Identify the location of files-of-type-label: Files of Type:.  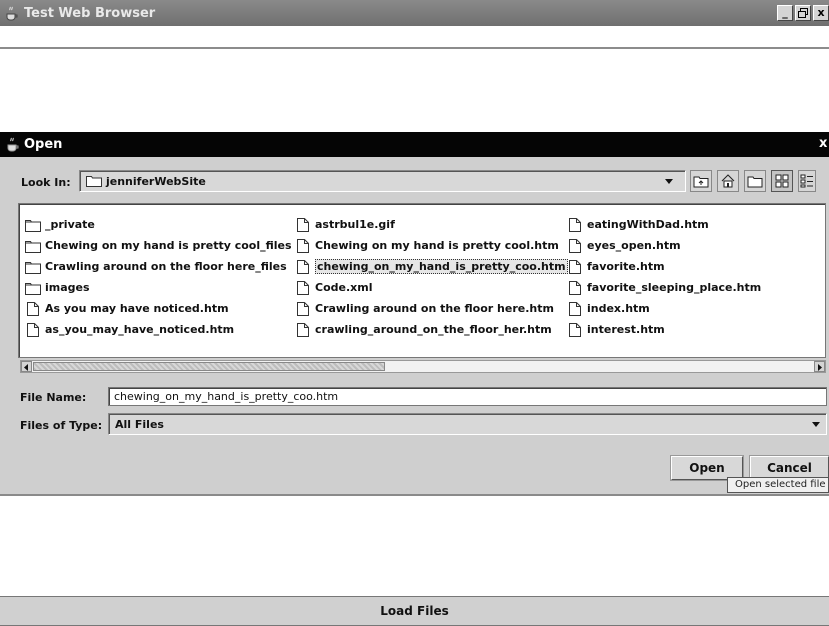
(61, 425).